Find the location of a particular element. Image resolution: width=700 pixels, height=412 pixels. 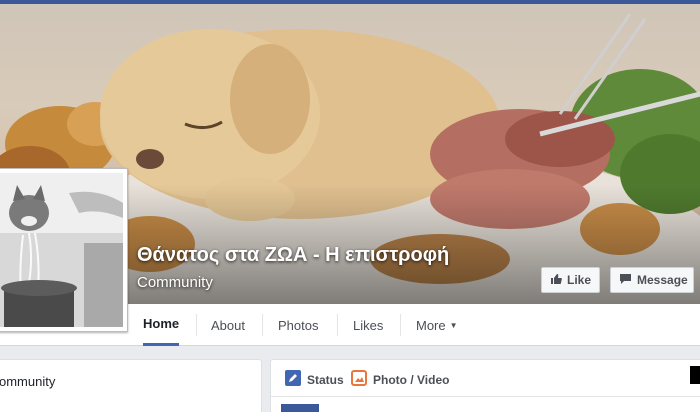

like-button: Like is located at coordinates (570, 280).